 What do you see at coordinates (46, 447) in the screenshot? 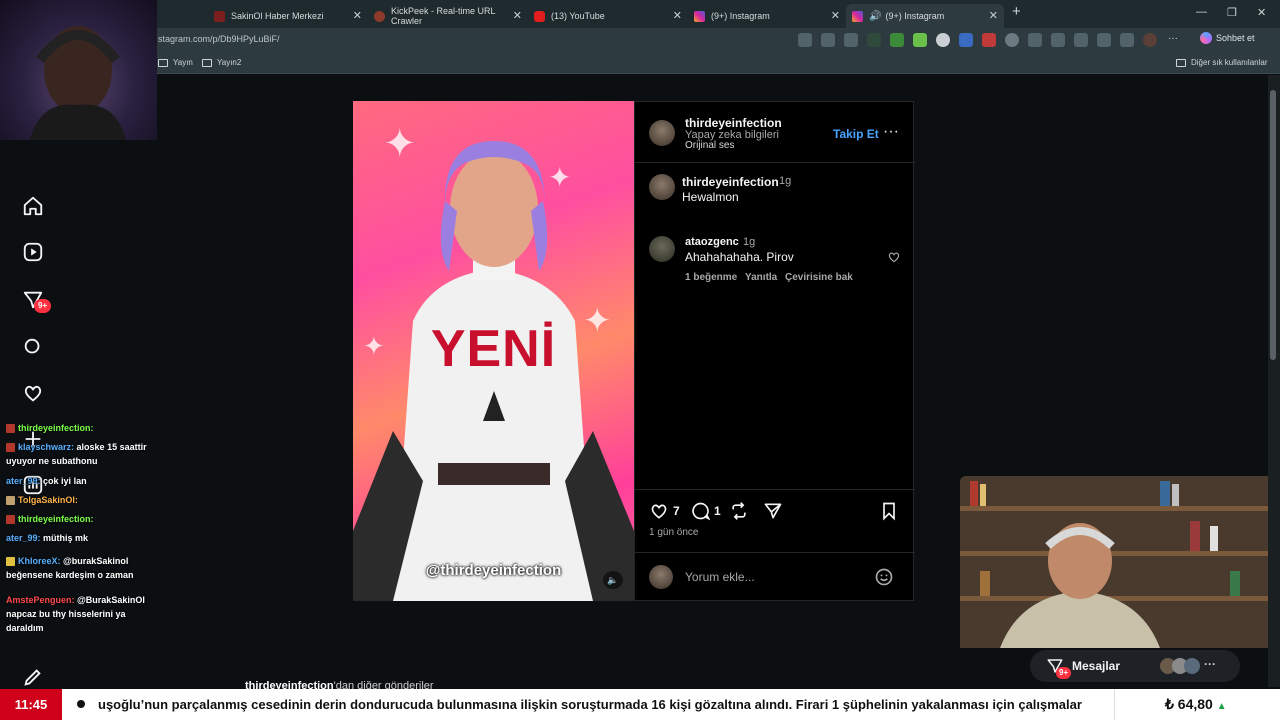
I see `chat-user: klayschwarz:` at bounding box center [46, 447].